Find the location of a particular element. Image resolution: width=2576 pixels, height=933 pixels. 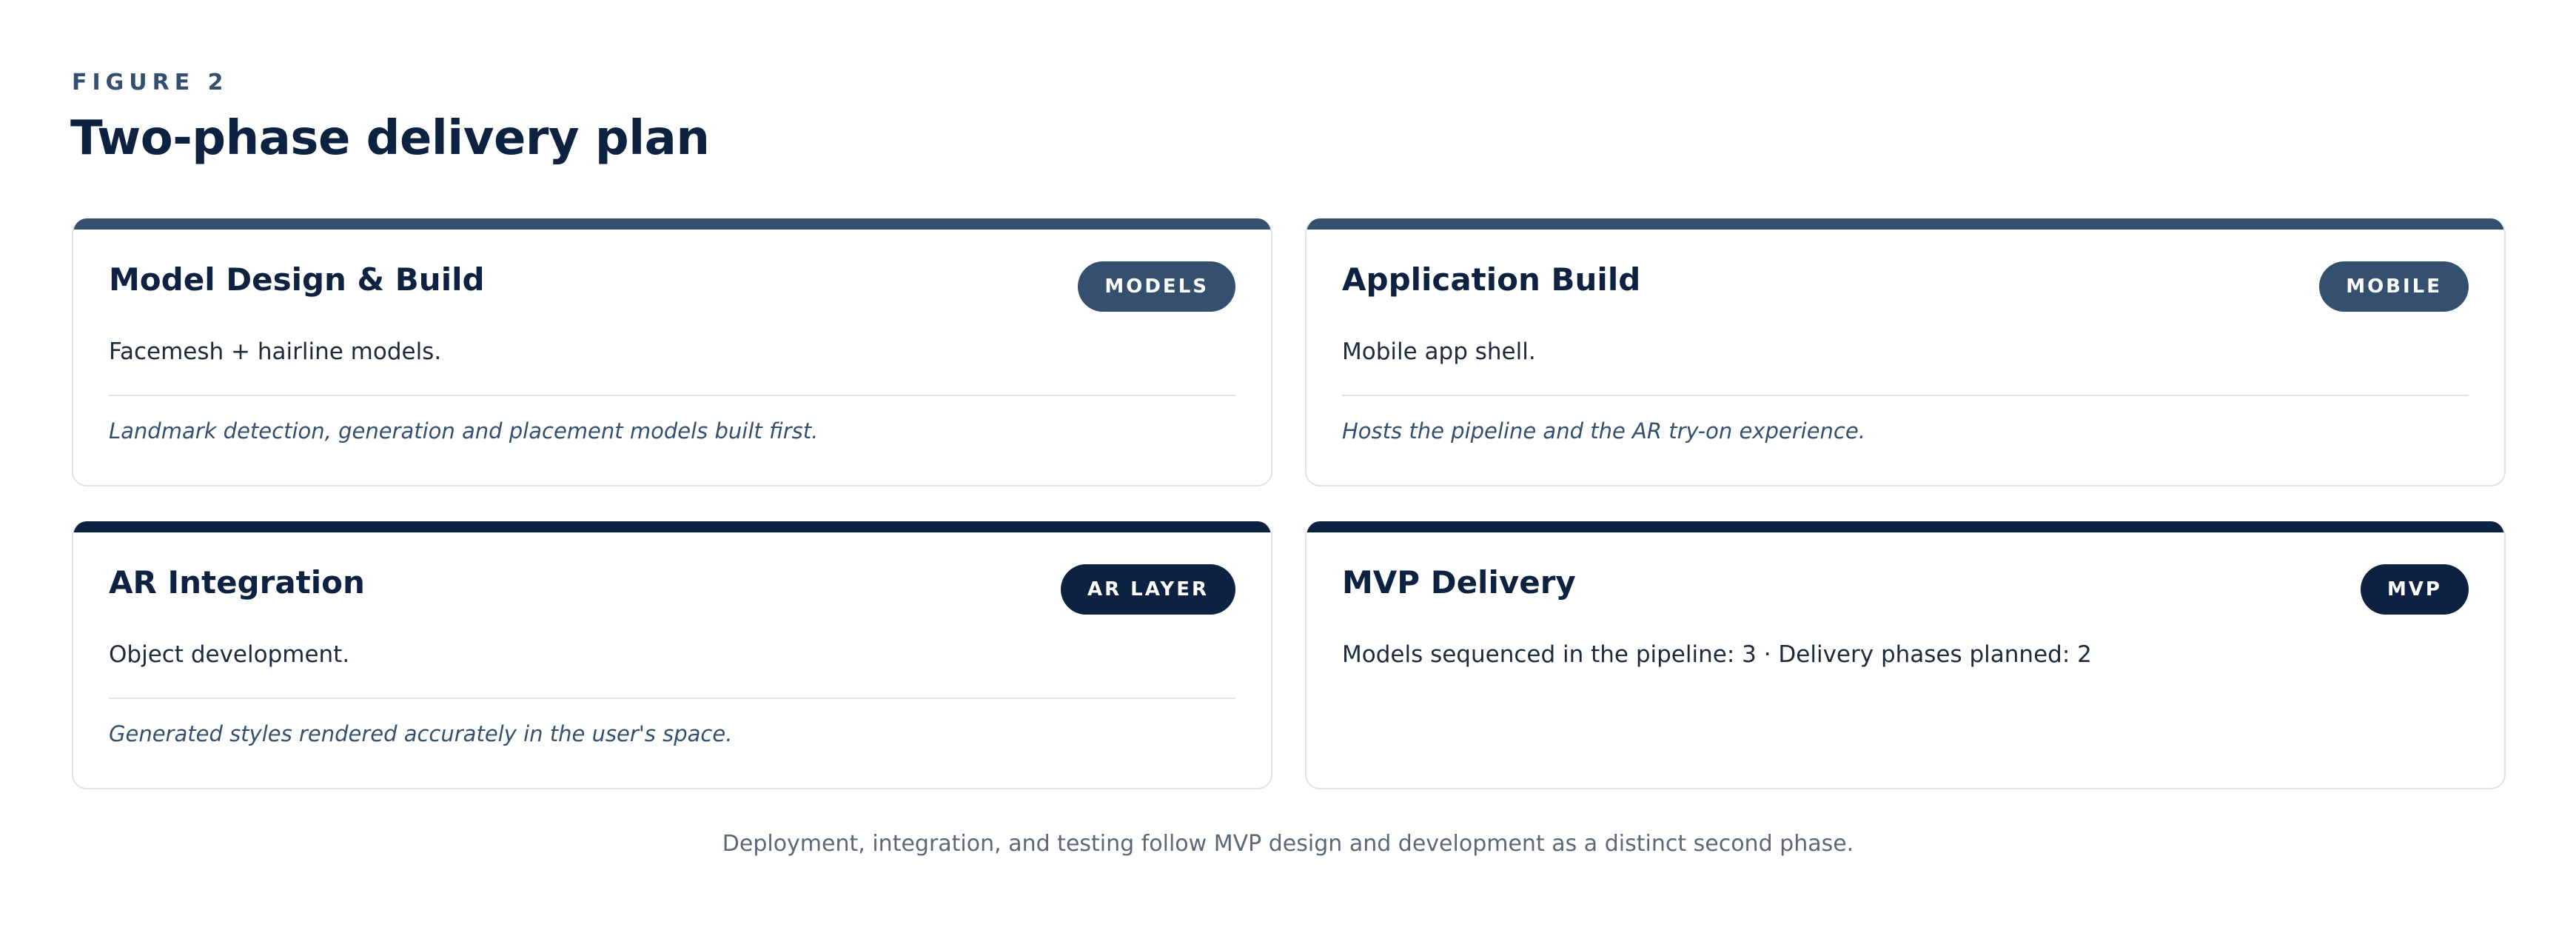

card-title: MVP Delivery is located at coordinates (1459, 583).